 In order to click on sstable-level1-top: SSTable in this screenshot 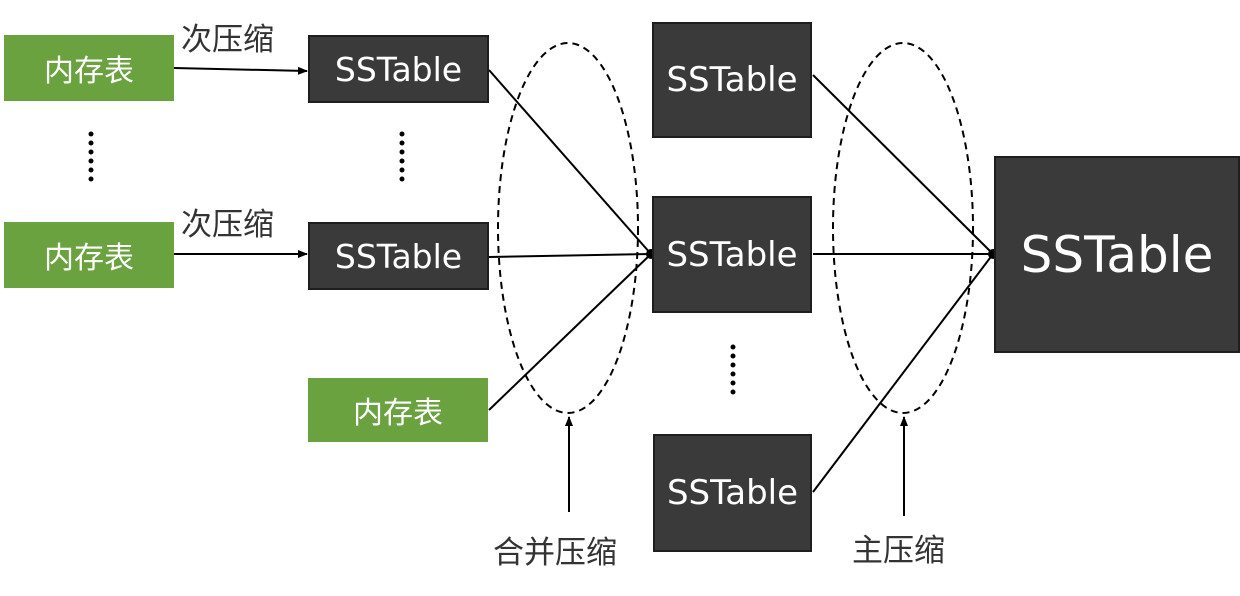, I will do `click(732, 80)`.